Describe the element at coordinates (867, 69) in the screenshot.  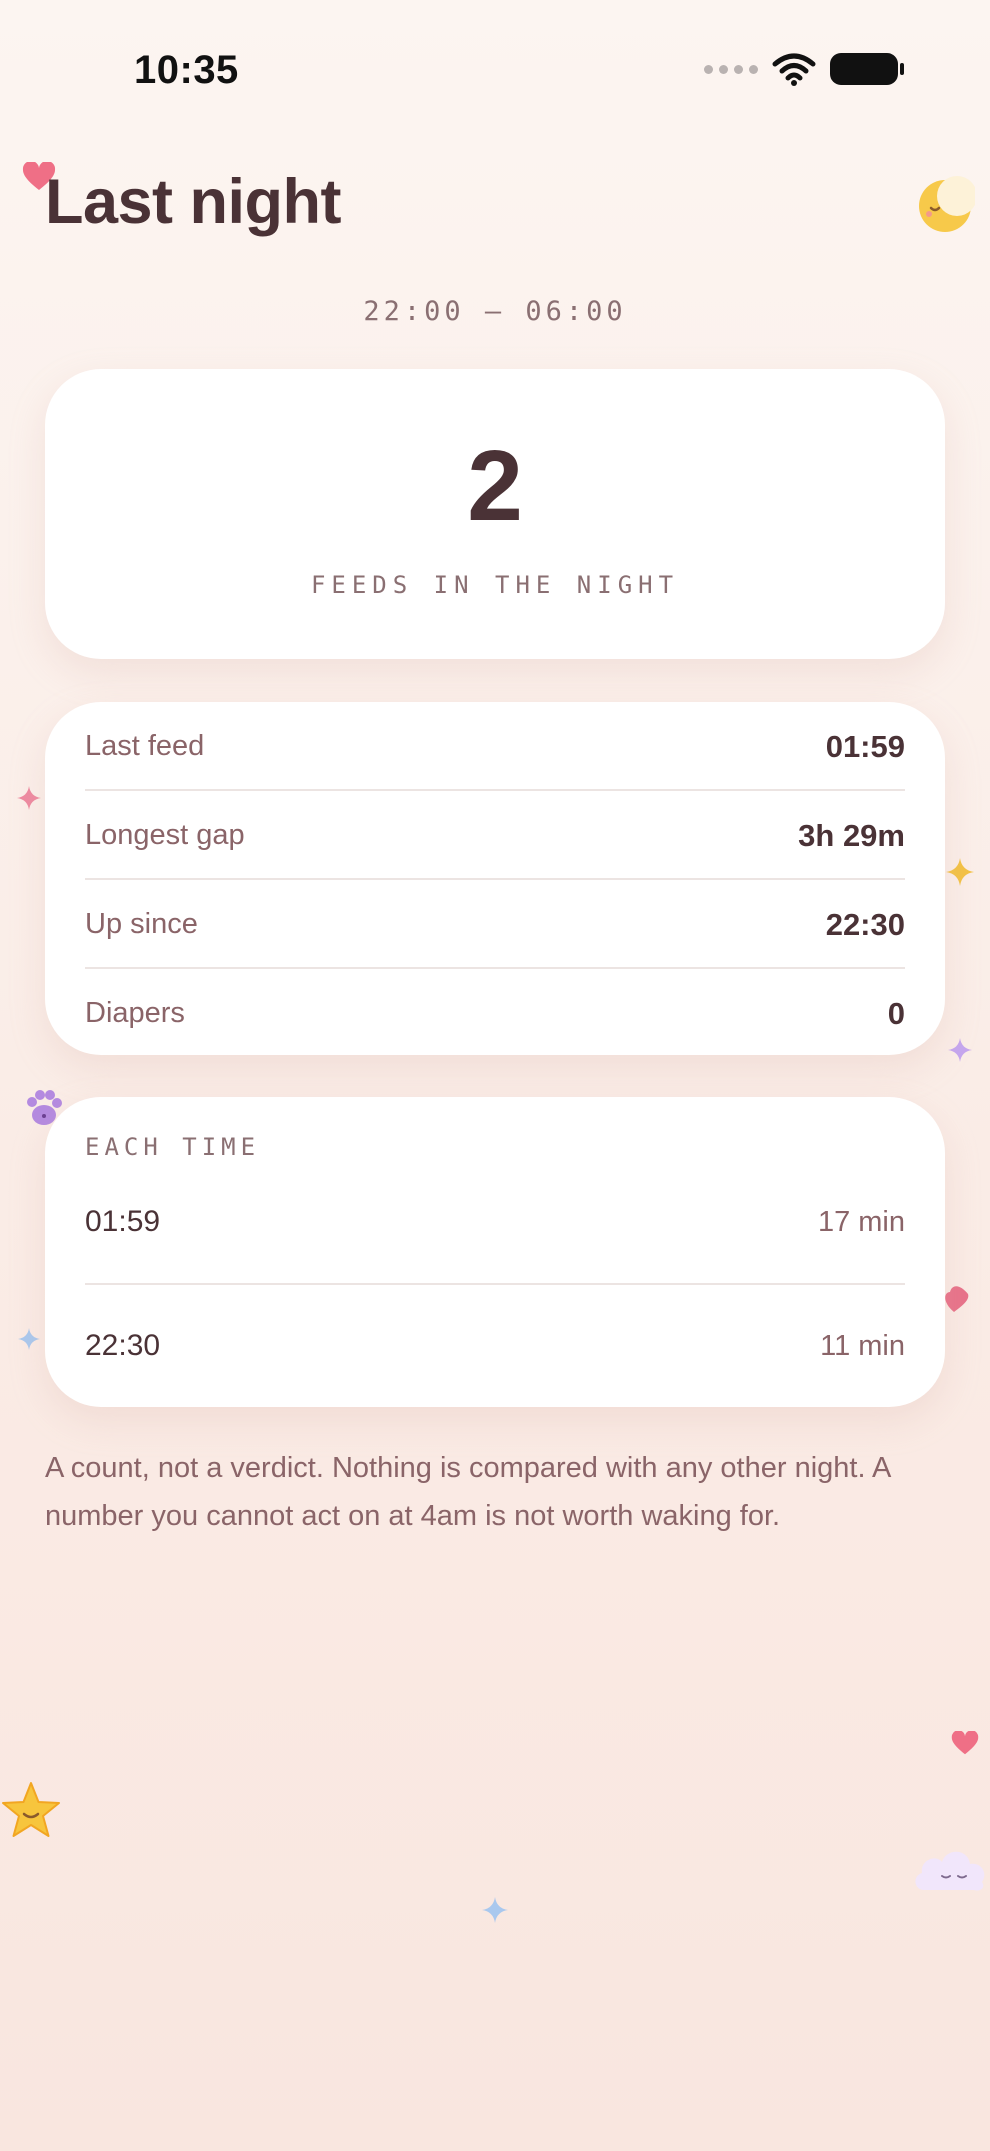
I see `battery-icon` at that location.